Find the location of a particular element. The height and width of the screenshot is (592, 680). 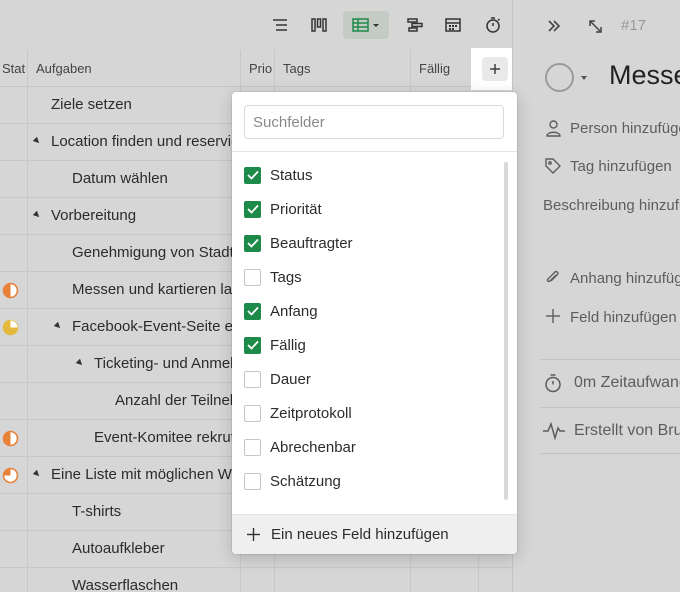

calendar-view-button is located at coordinates (453, 25).